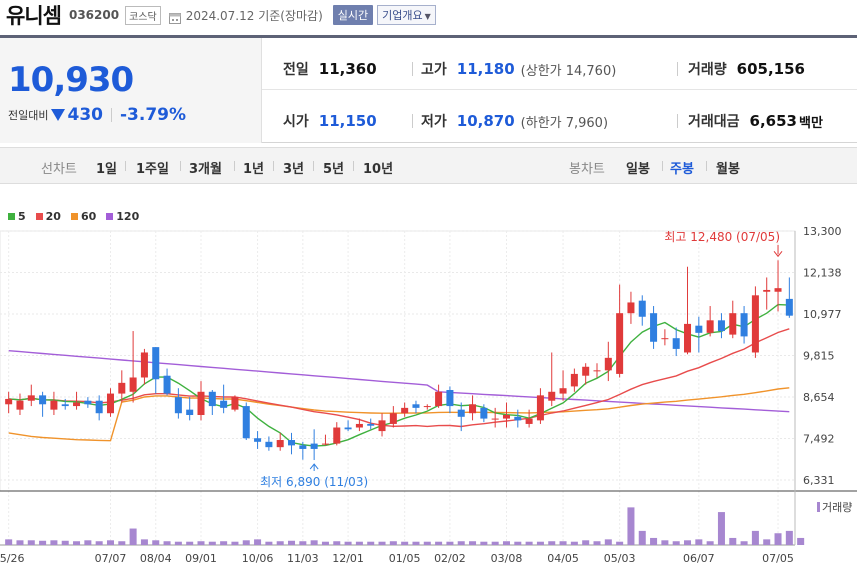  Describe the element at coordinates (819, 439) in the screenshot. I see `y-tick-label: 7,492` at that location.